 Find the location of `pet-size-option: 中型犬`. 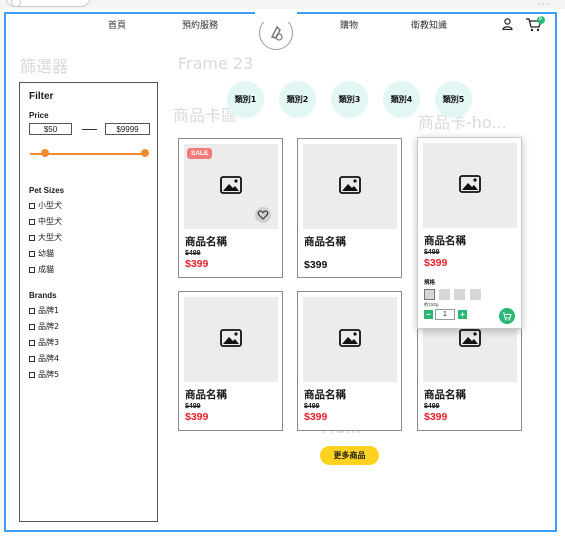

pet-size-option: 中型犬 is located at coordinates (45, 221).